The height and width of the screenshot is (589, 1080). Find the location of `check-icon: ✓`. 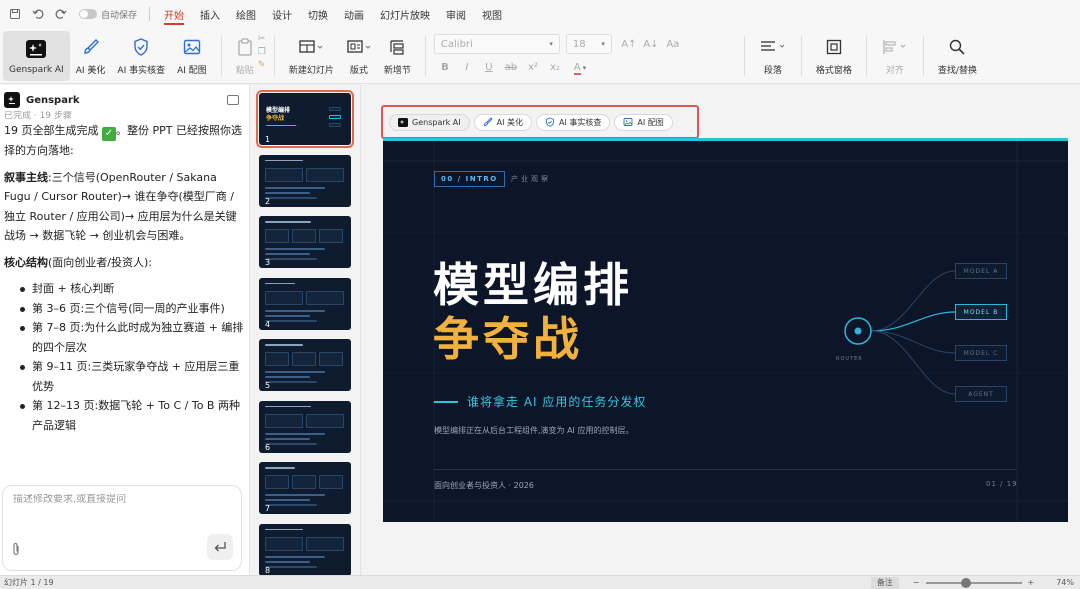

check-icon: ✓ is located at coordinates (109, 134).